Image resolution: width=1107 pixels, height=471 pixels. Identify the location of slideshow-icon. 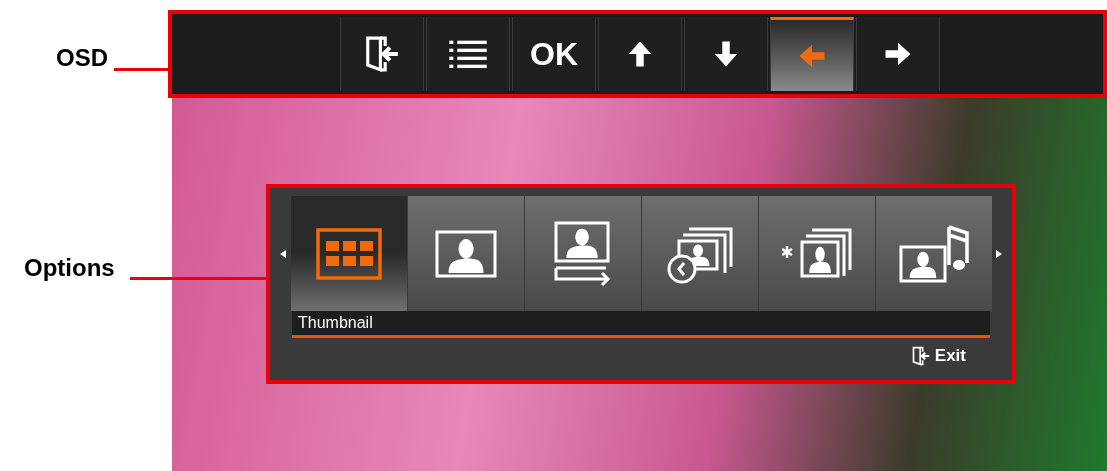
(582, 253).